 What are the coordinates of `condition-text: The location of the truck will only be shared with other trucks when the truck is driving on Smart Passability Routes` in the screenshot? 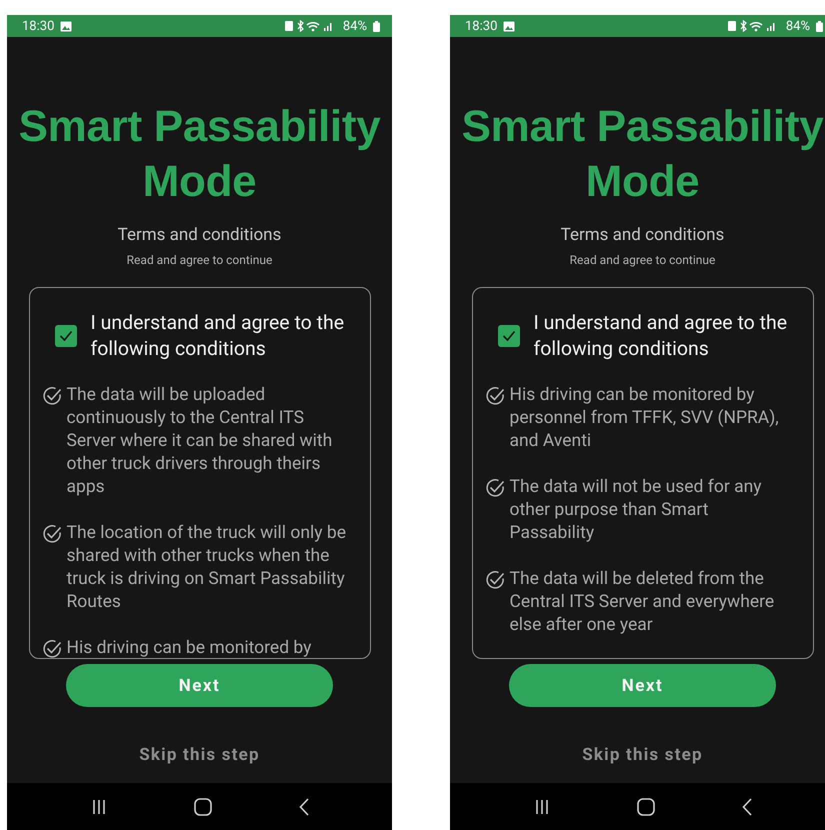 It's located at (207, 568).